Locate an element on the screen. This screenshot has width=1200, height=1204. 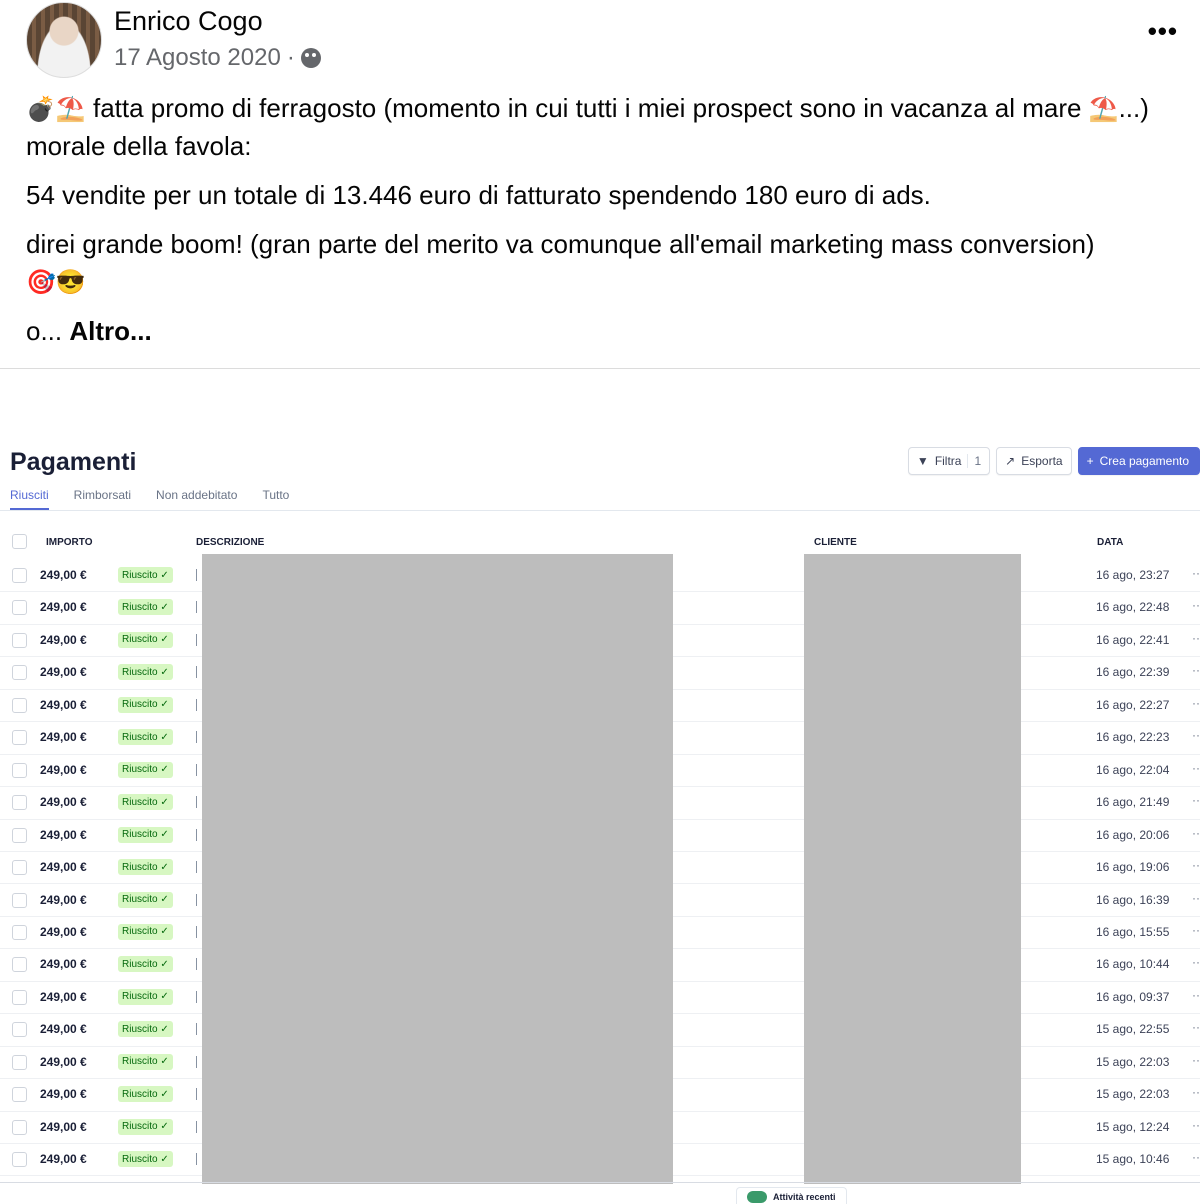
plus-icon: + is located at coordinates (1090, 461).